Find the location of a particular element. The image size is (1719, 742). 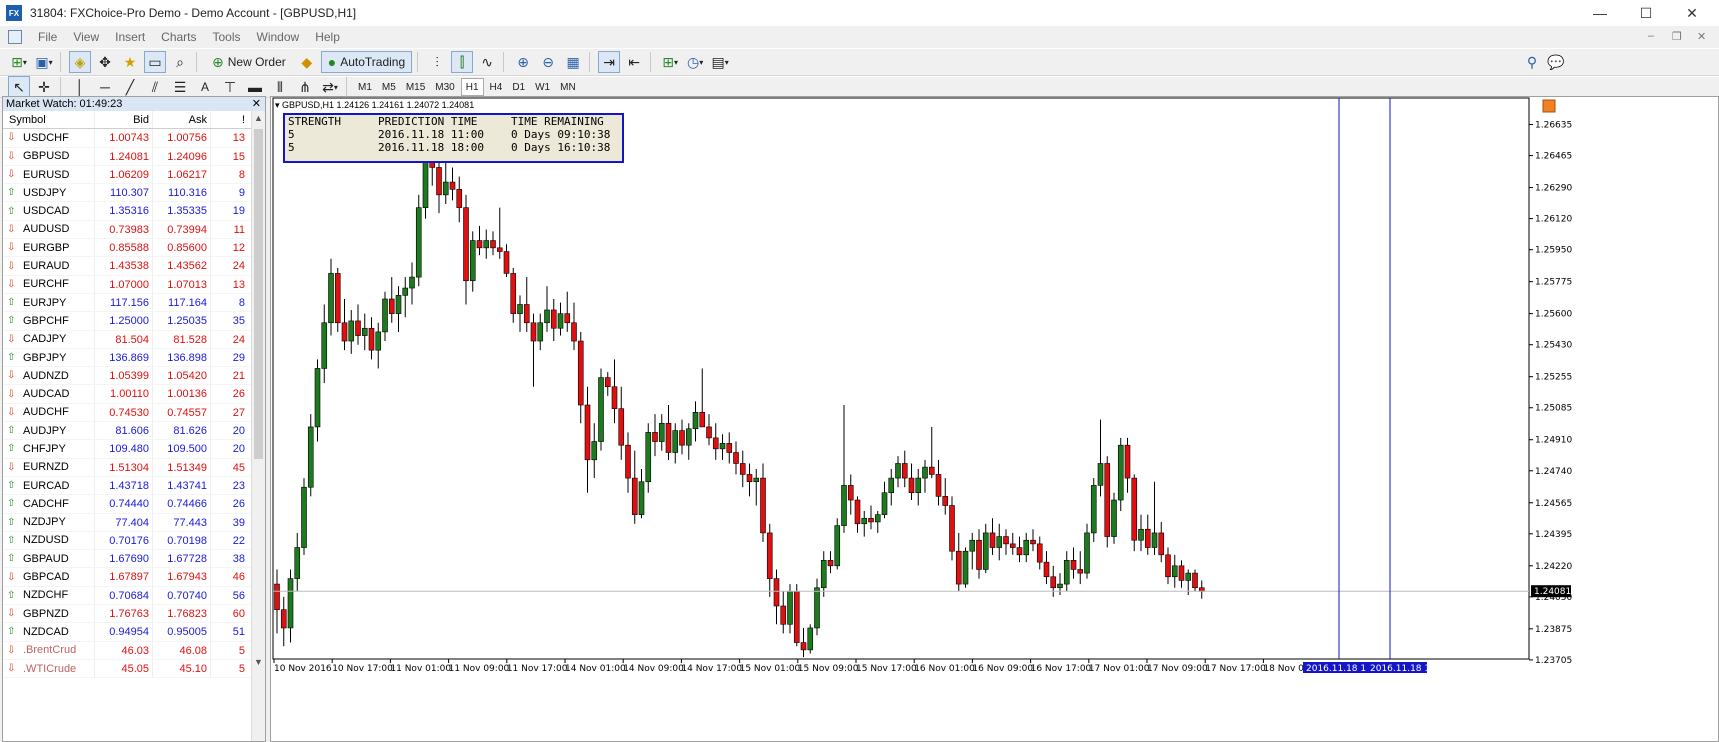

periods-icon: ◷ ▾ is located at coordinates (695, 62).